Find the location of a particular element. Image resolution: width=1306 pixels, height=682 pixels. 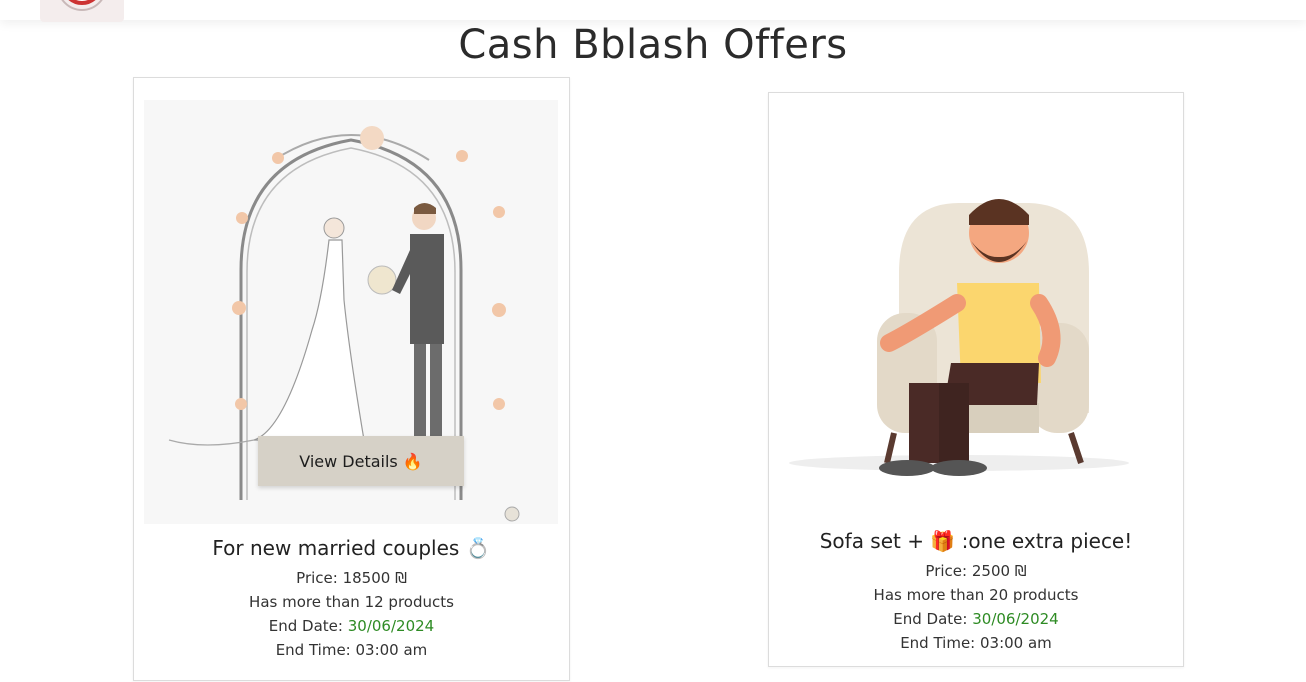

top-navbar is located at coordinates (653, 11).